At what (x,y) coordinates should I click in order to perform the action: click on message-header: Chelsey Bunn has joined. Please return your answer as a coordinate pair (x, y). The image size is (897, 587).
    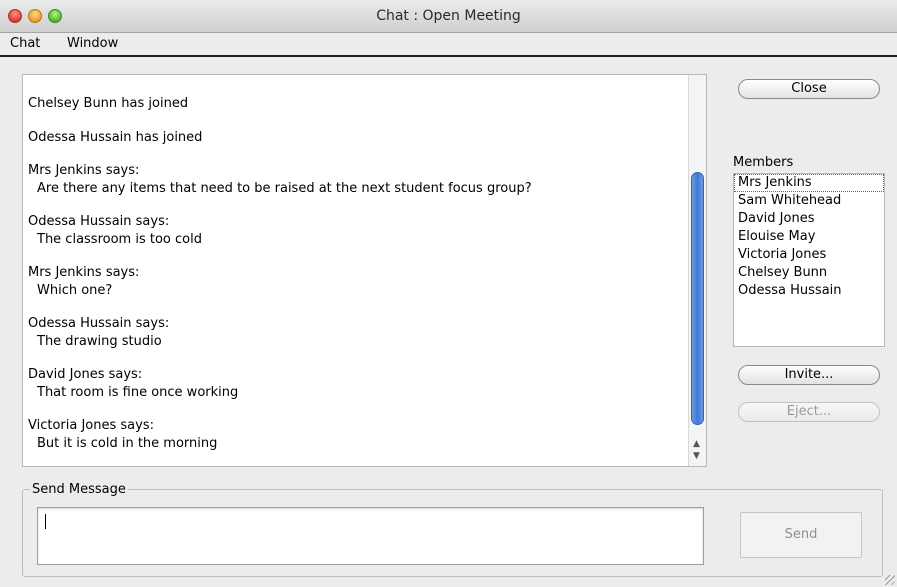
    Looking at the image, I should click on (108, 103).